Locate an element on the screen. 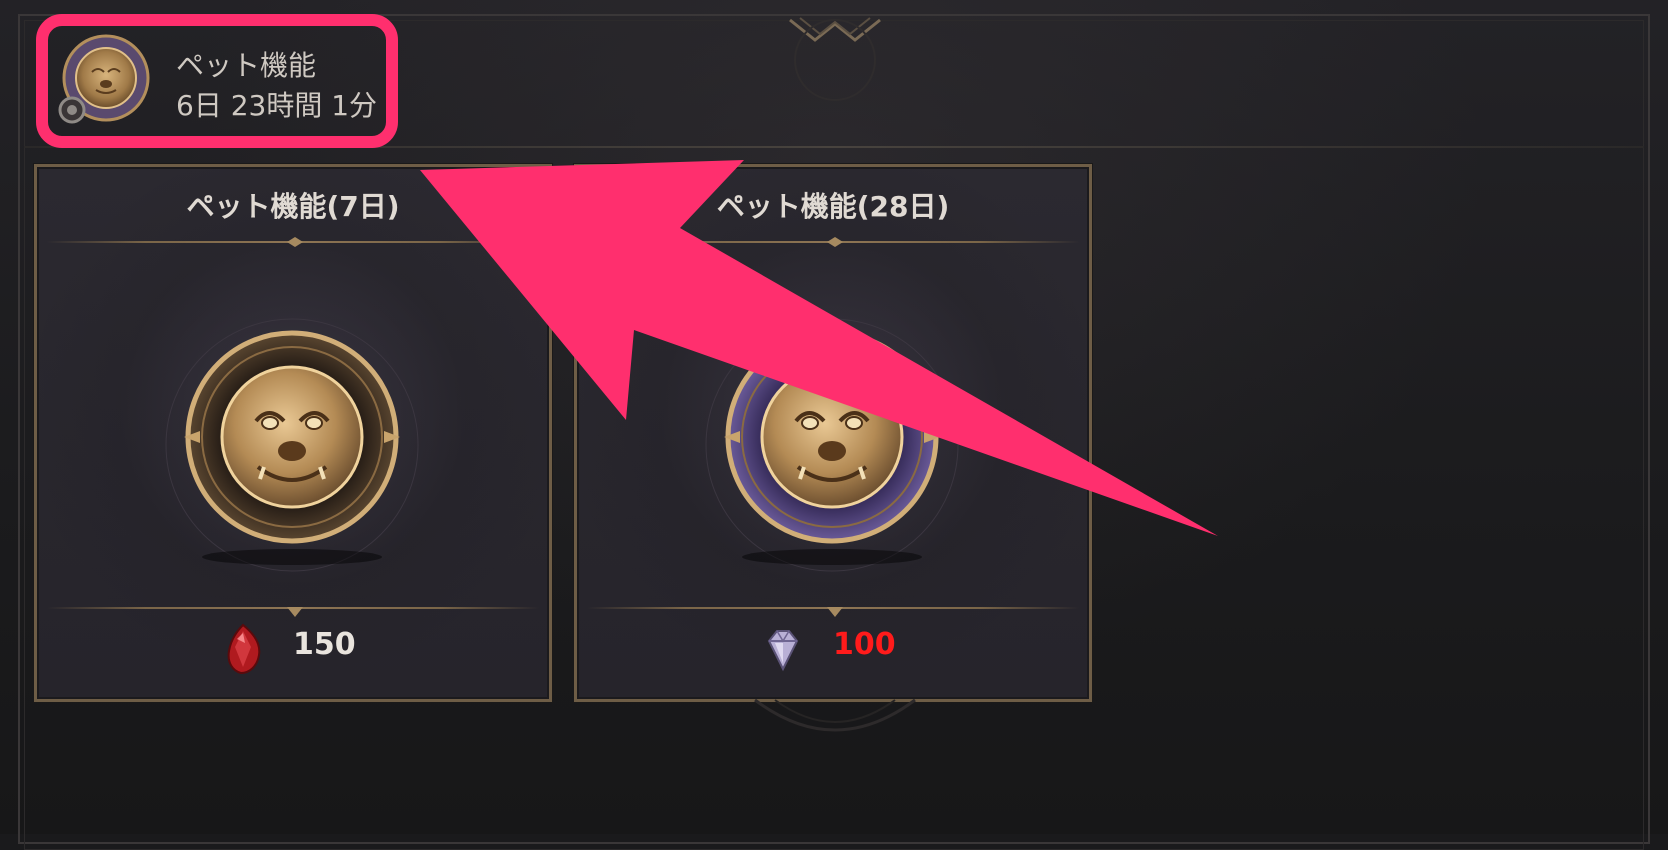 The width and height of the screenshot is (1668, 850). purple-diamond-icon is located at coordinates (783, 651).